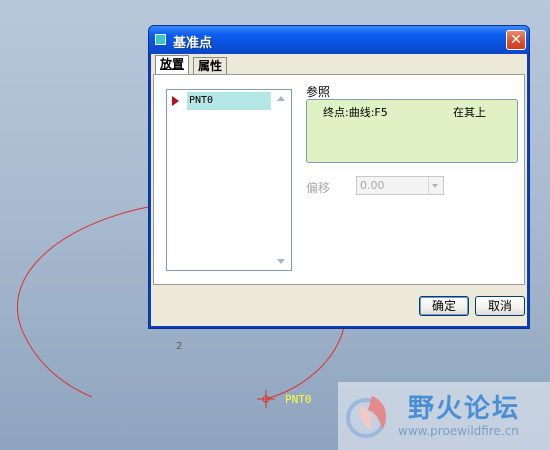 Image resolution: width=550 pixels, height=450 pixels. Describe the element at coordinates (160, 39) in the screenshot. I see `window-icon` at that location.